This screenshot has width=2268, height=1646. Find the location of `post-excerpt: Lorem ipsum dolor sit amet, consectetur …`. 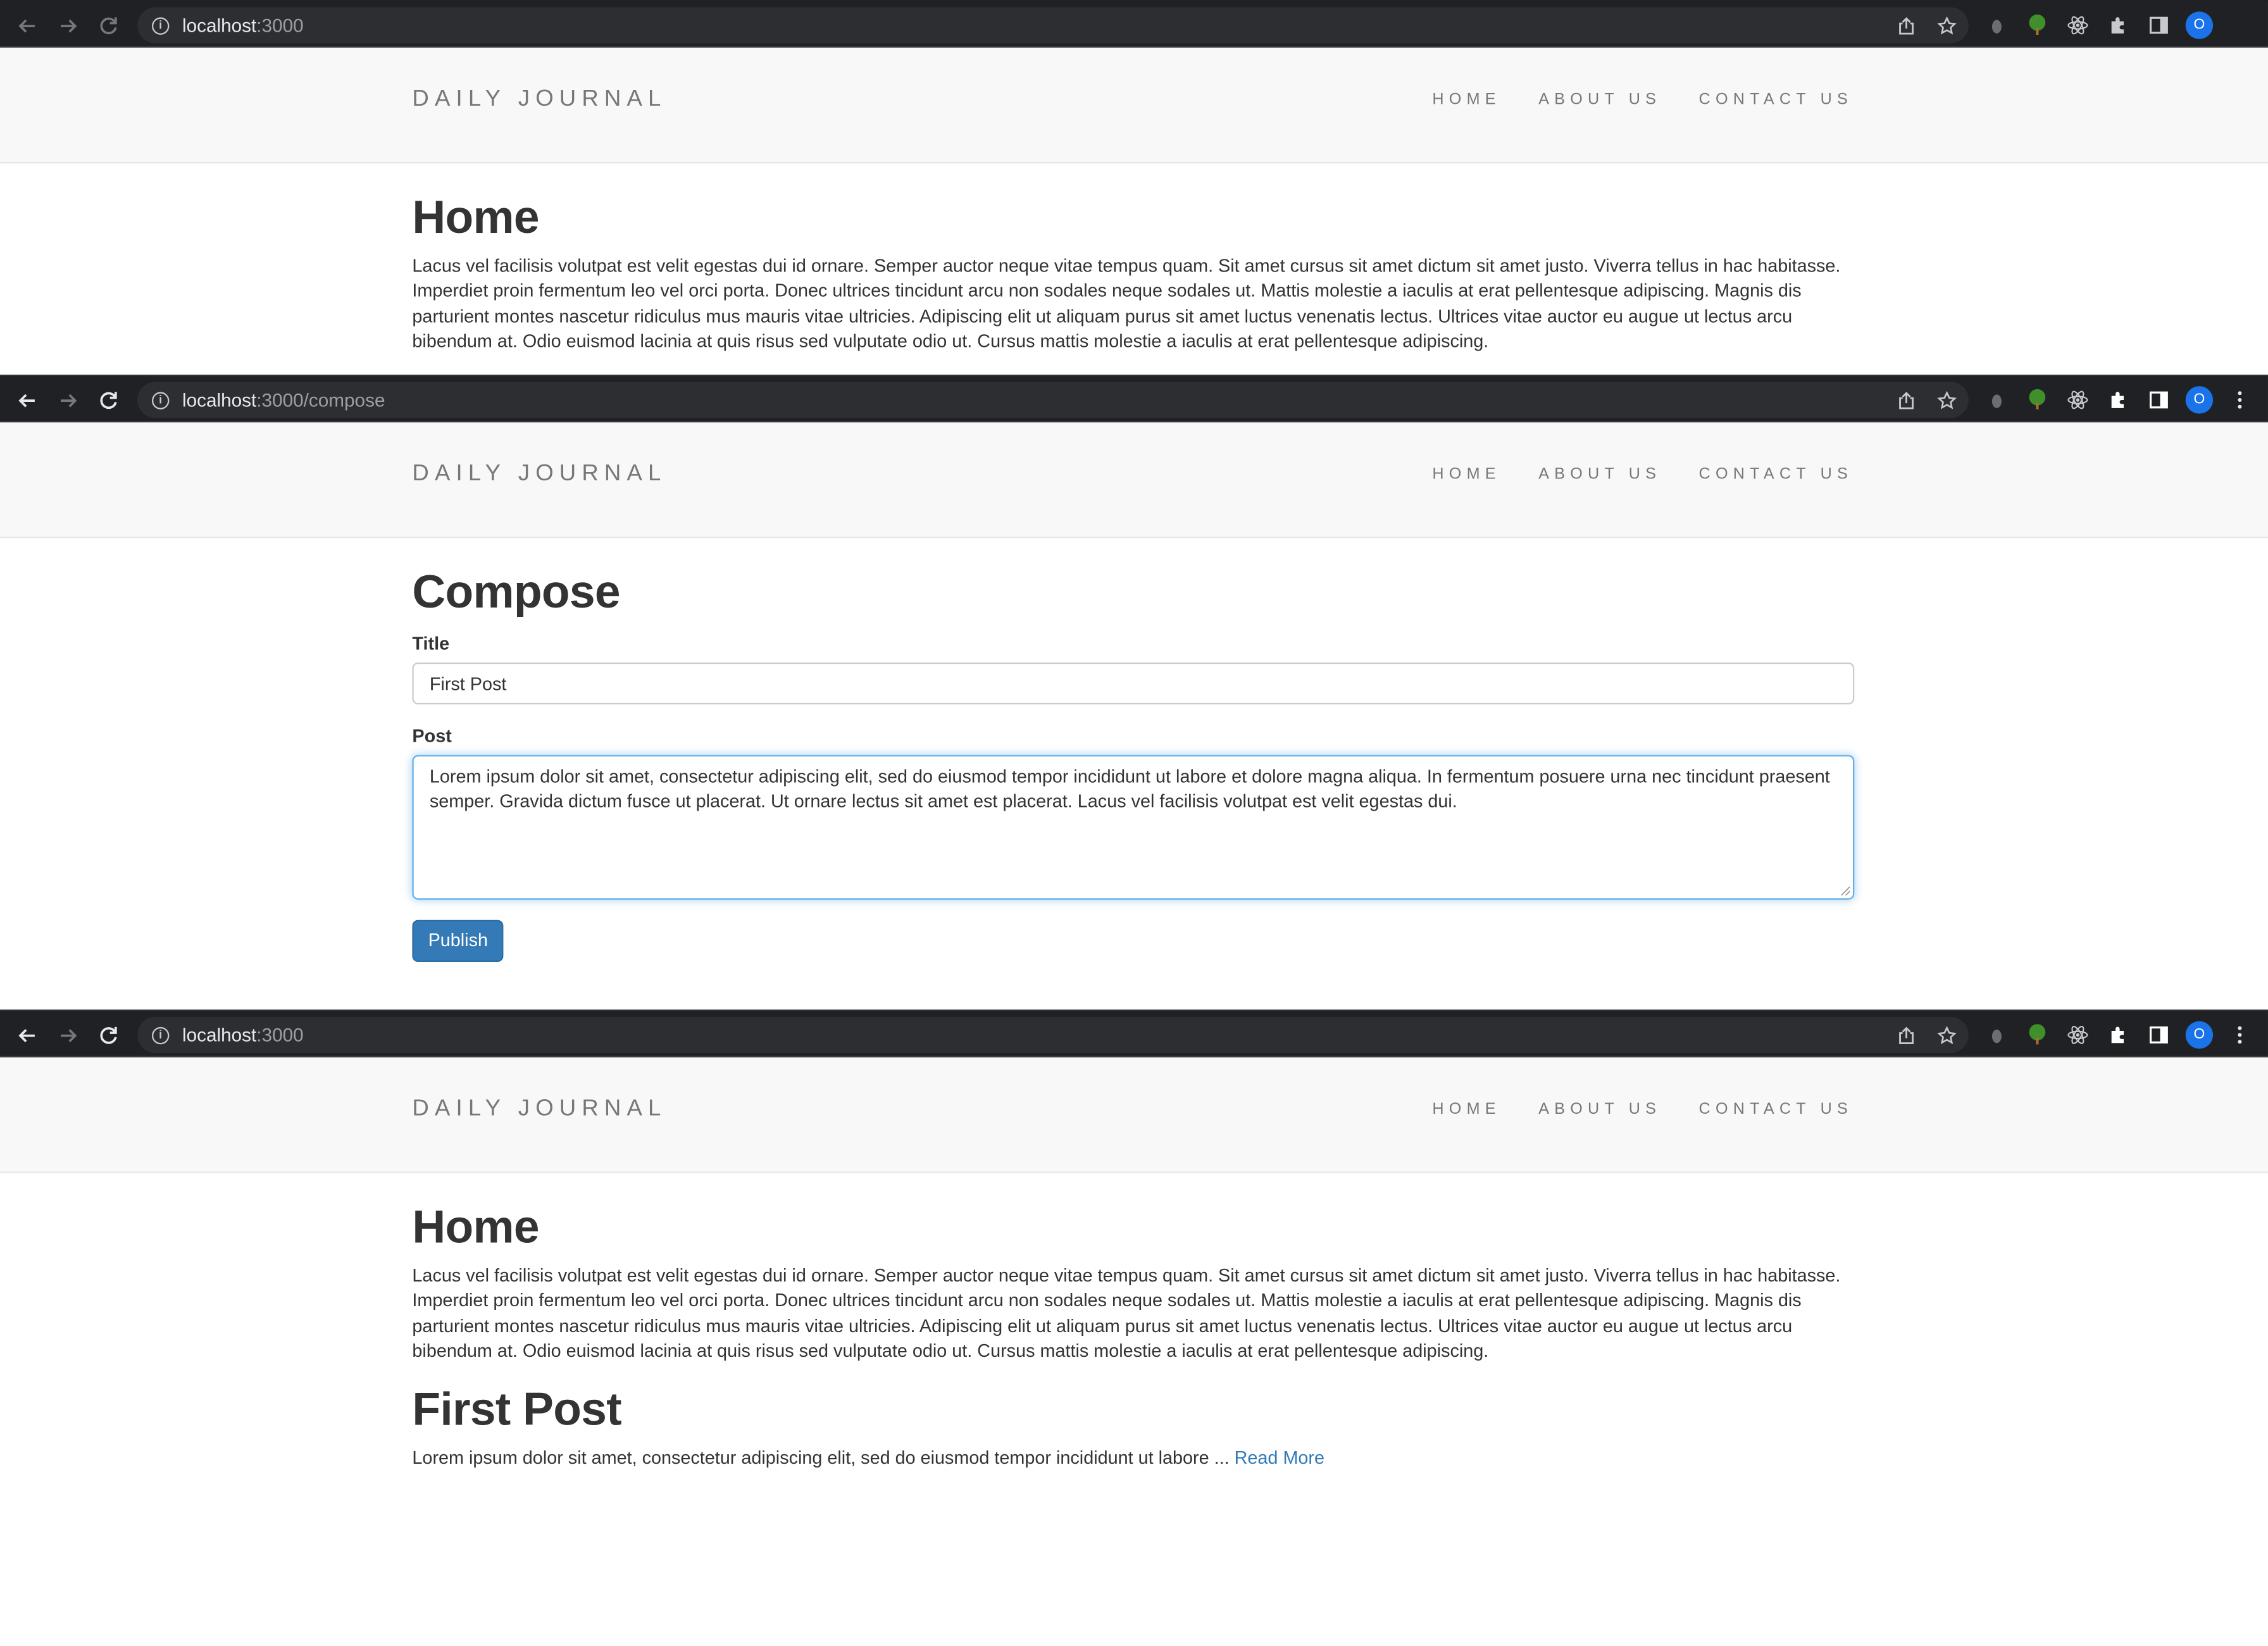

post-excerpt: Lorem ipsum dolor sit amet, consectetur … is located at coordinates (1135, 1459).